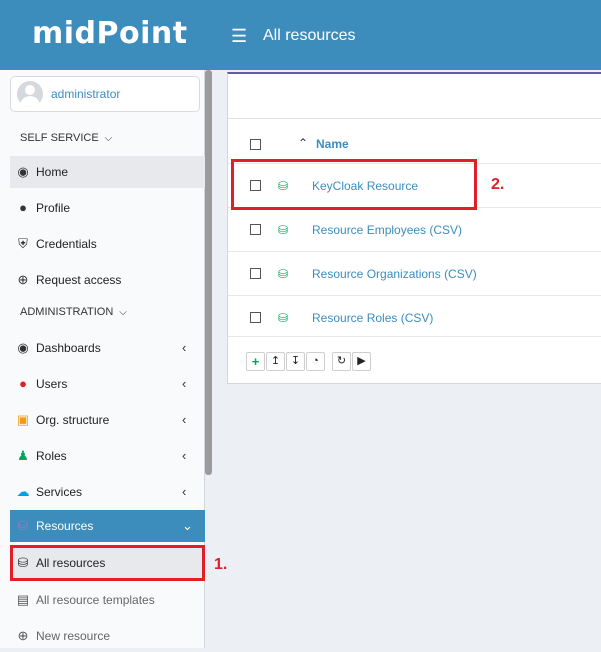 This screenshot has height=652, width=601. Describe the element at coordinates (66, 244) in the screenshot. I see `sidebar-item-label: Credentials` at that location.